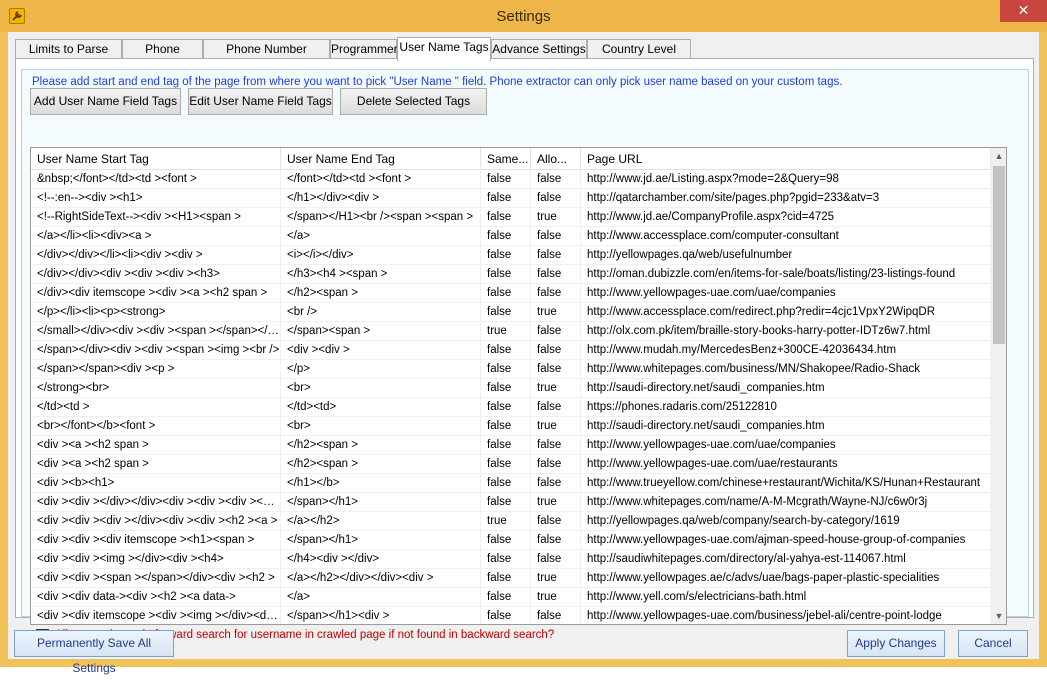 Image resolution: width=1047 pixels, height=681 pixels. What do you see at coordinates (381, 159) in the screenshot?
I see `column-header-end-tag: User Name End Tag` at bounding box center [381, 159].